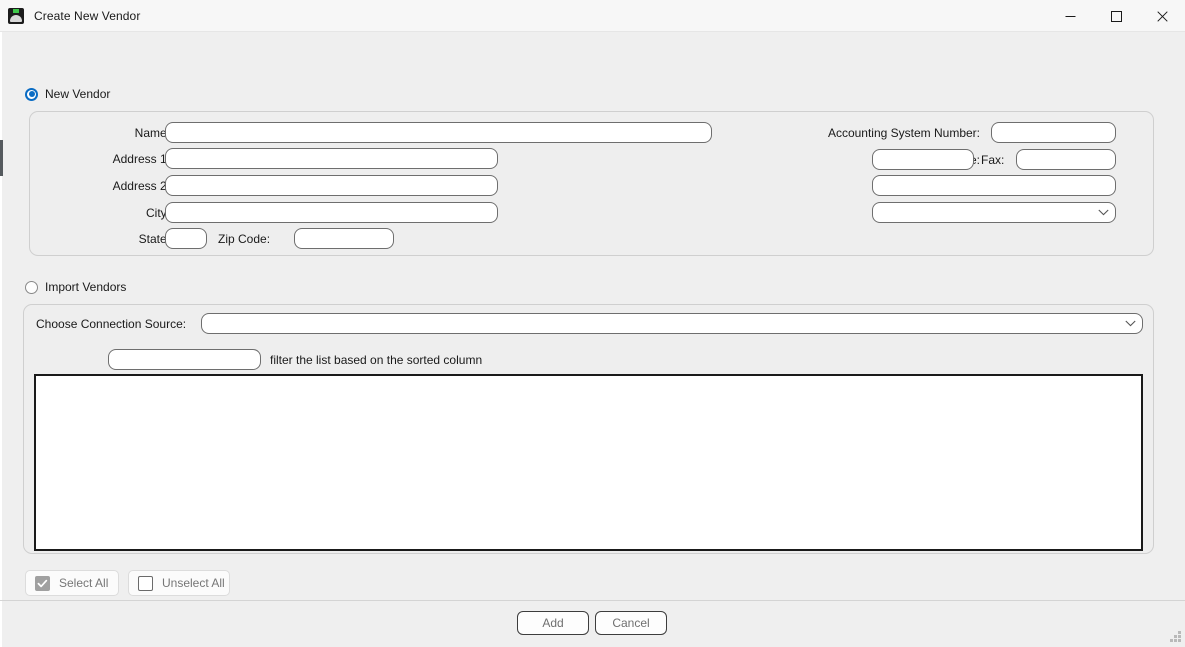  What do you see at coordinates (141, 159) in the screenshot?
I see `label-address1: Address 1:` at bounding box center [141, 159].